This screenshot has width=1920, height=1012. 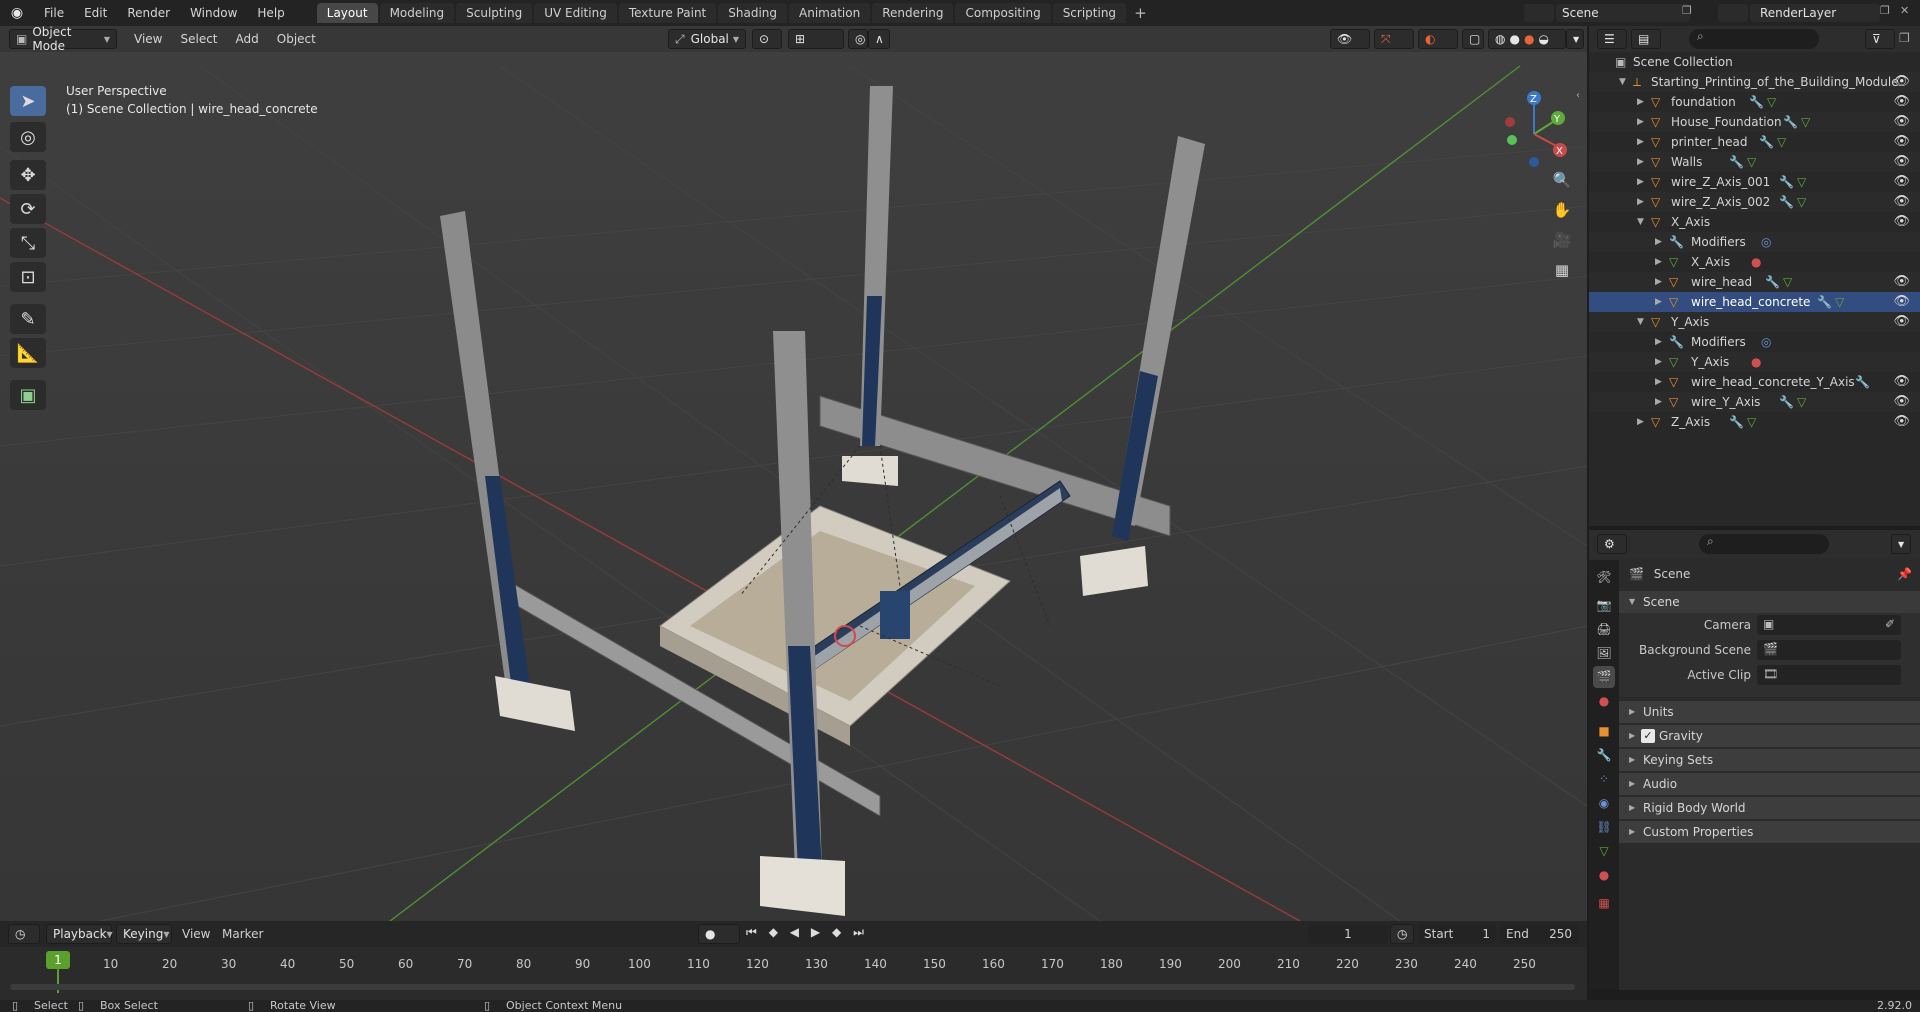 What do you see at coordinates (1578, 95) in the screenshot?
I see `sidebar-toggle-icon: ‹` at bounding box center [1578, 95].